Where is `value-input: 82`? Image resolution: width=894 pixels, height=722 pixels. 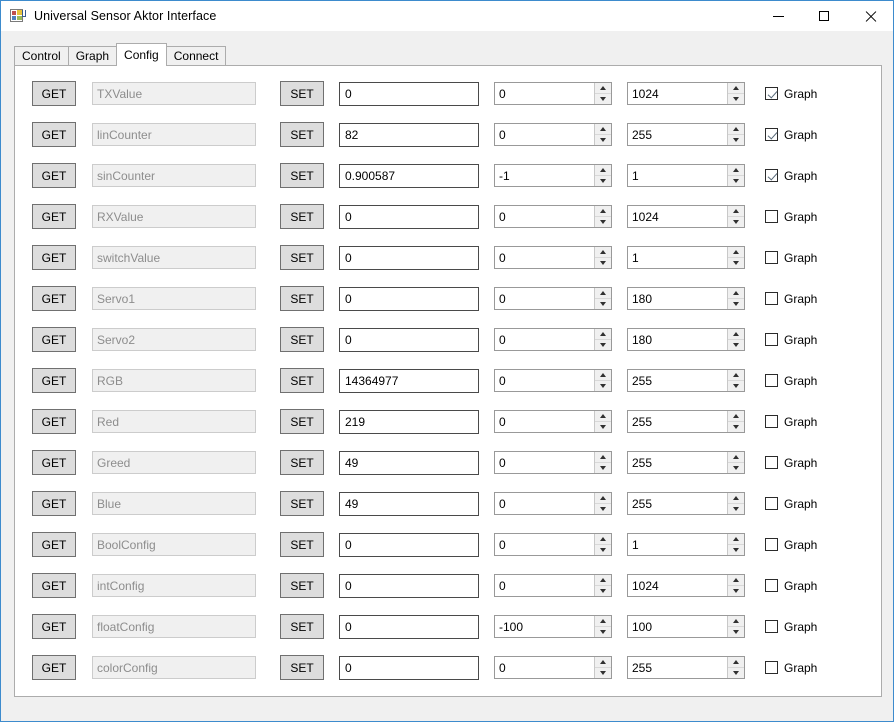 value-input: 82 is located at coordinates (409, 134).